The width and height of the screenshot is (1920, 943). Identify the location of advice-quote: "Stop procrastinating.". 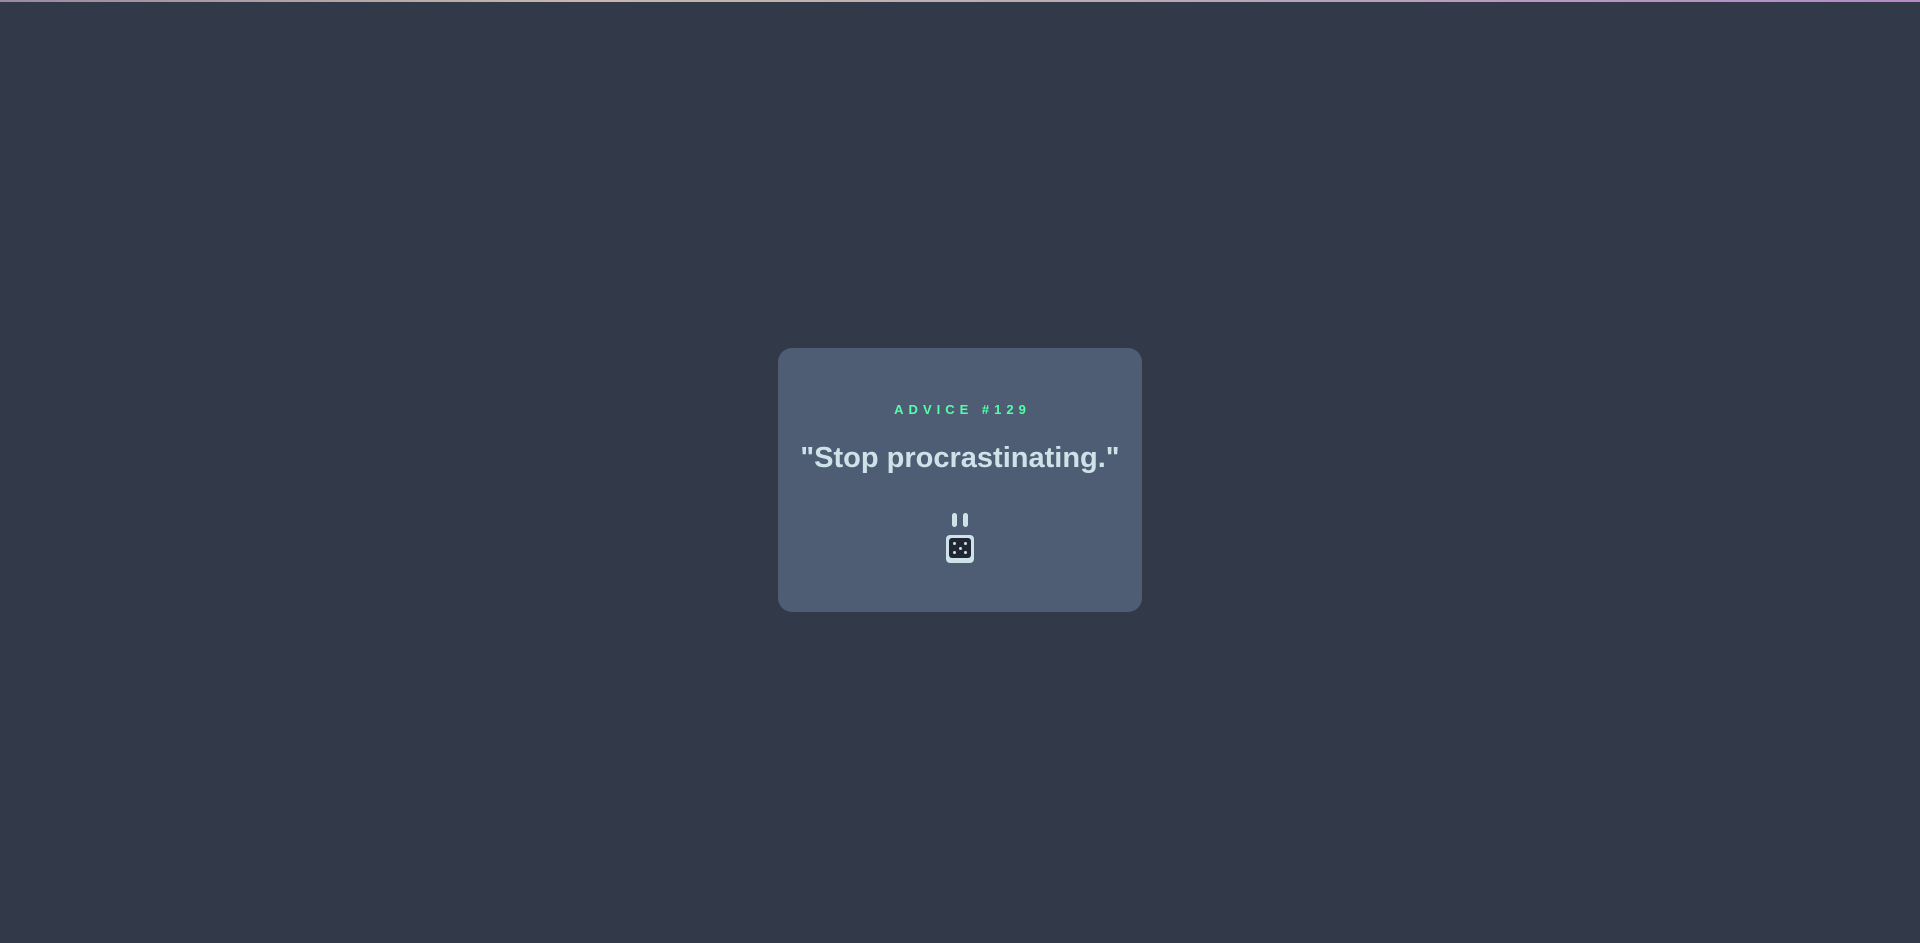
(960, 458).